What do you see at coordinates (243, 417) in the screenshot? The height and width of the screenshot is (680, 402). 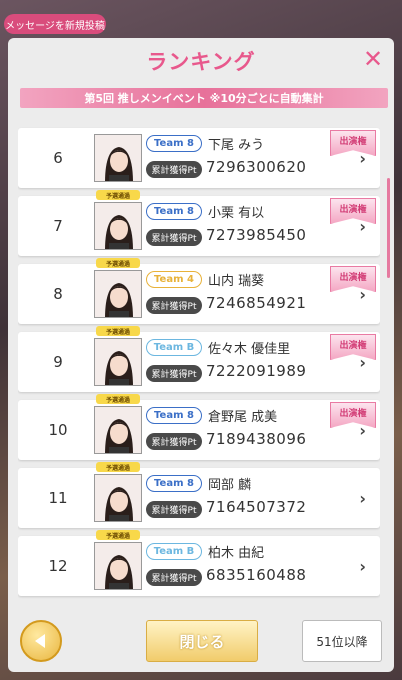 I see `member-name: 倉野尾 成美` at bounding box center [243, 417].